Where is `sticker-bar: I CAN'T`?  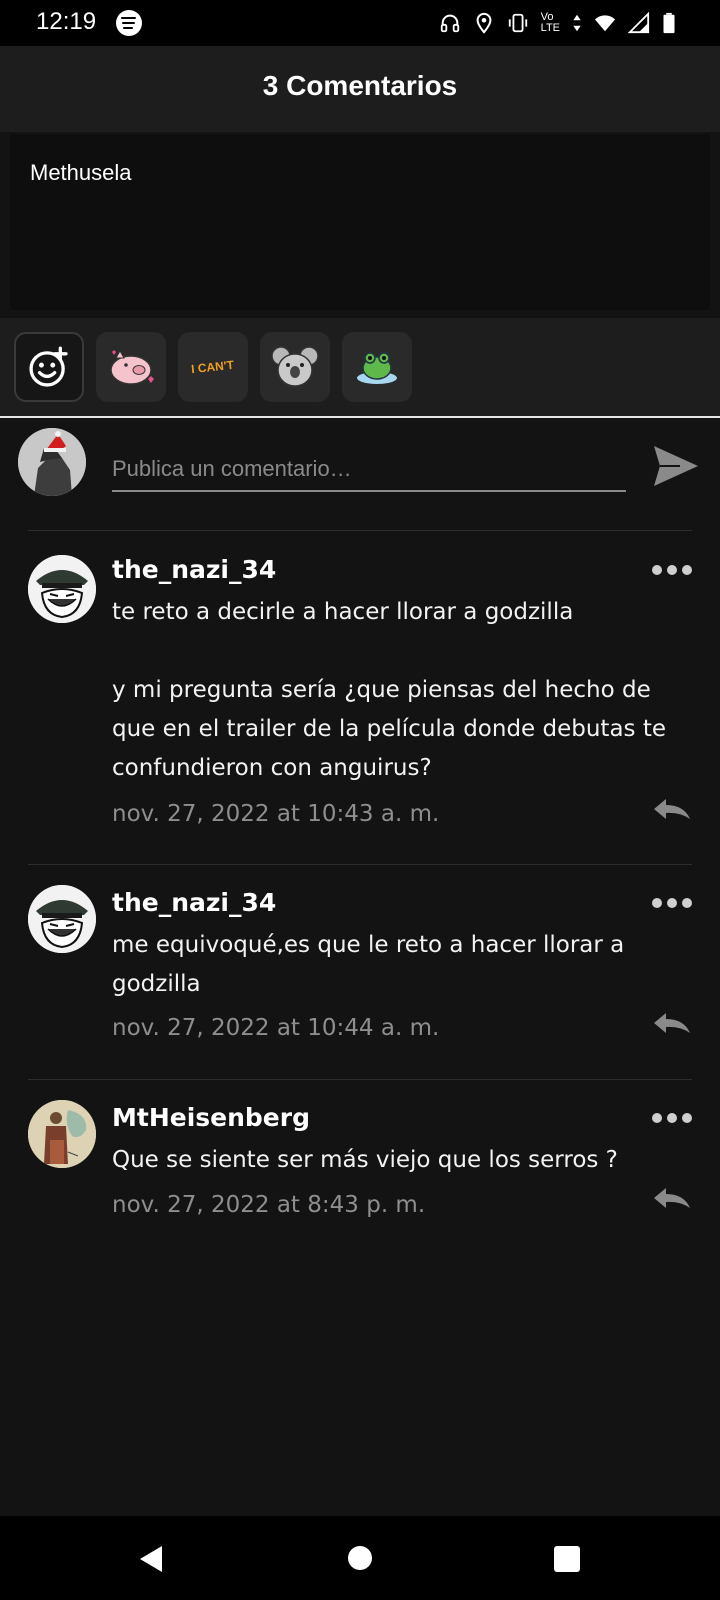 sticker-bar: I CAN'T is located at coordinates (360, 368).